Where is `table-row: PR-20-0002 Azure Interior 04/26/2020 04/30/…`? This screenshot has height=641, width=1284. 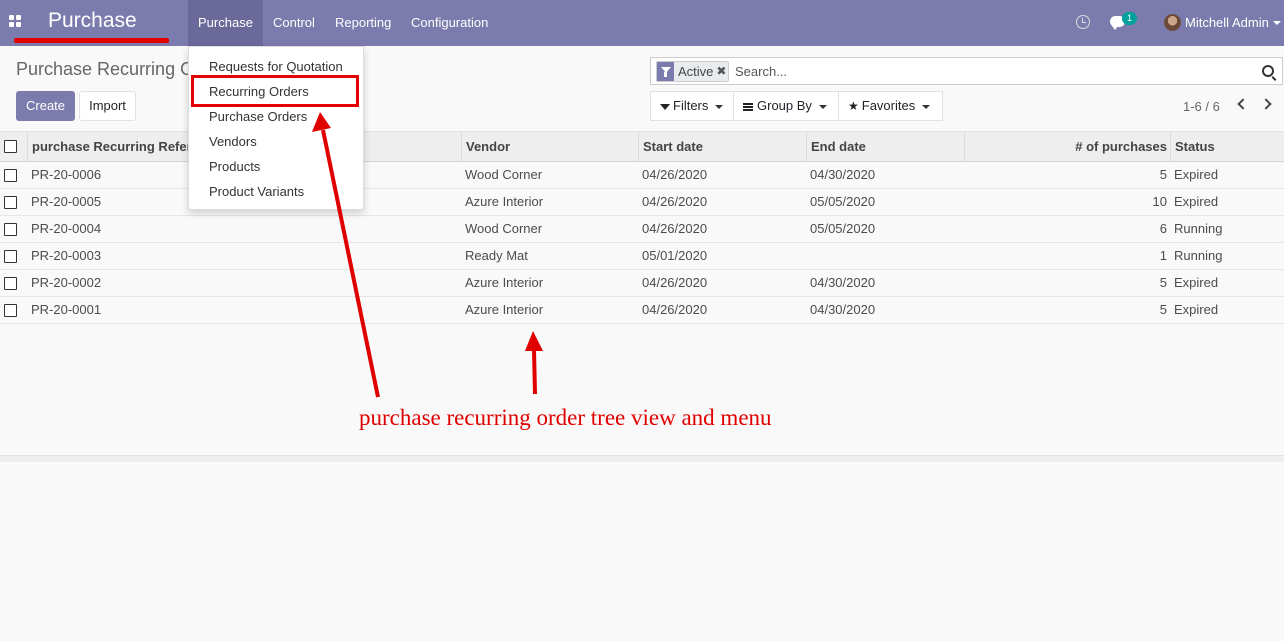 table-row: PR-20-0002 Azure Interior 04/26/2020 04/30/… is located at coordinates (642, 283).